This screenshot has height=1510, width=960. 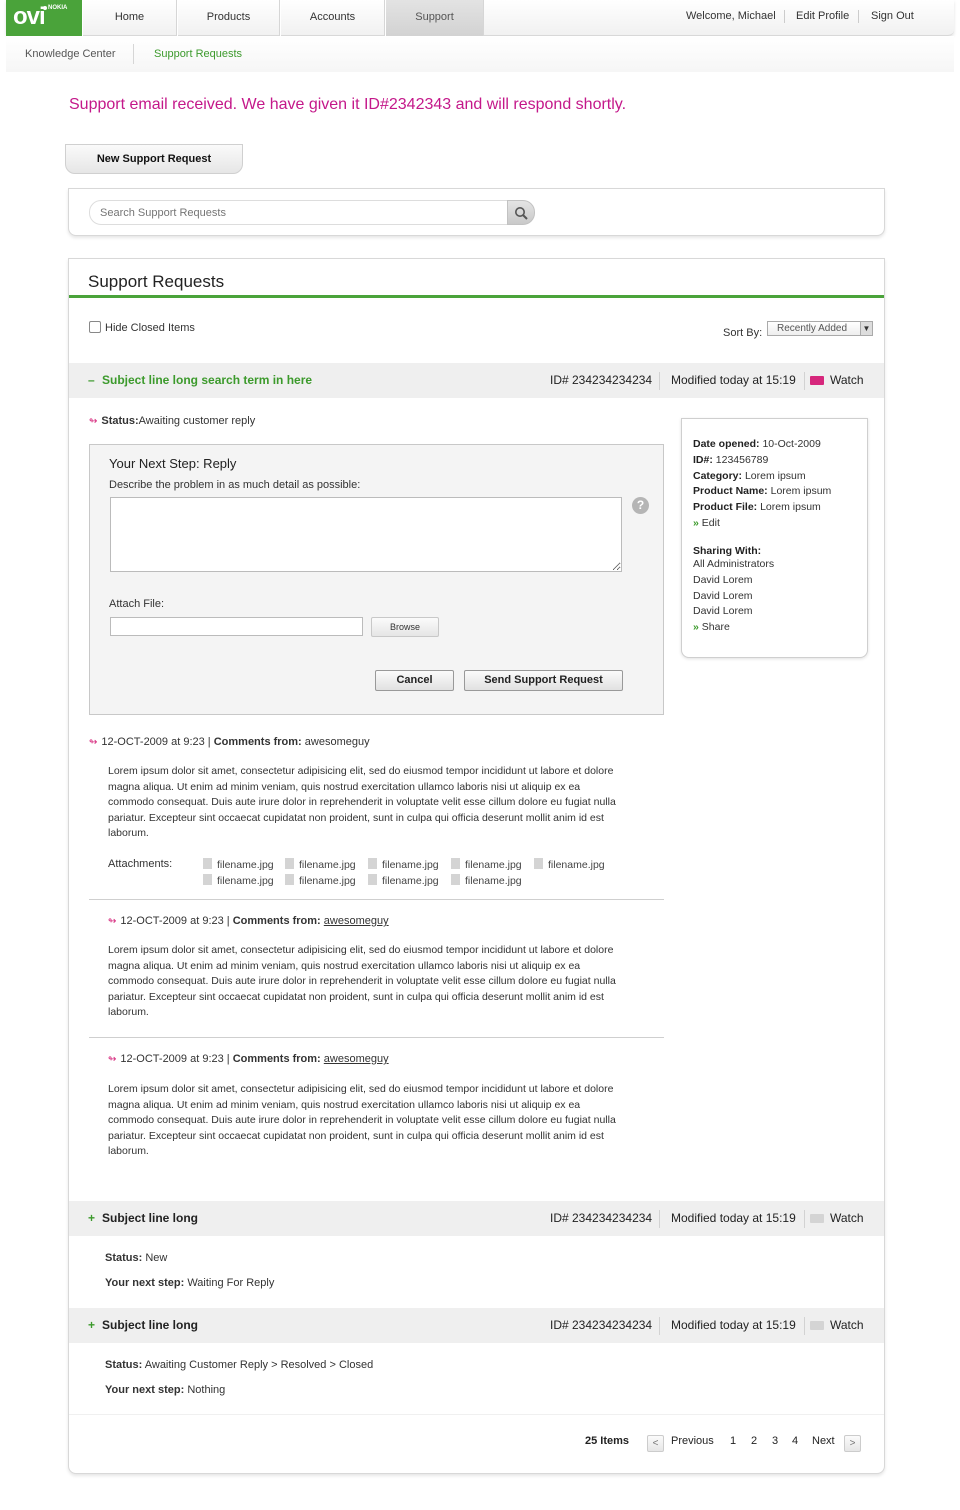 I want to click on nav-tab-home: Home, so click(x=129, y=18).